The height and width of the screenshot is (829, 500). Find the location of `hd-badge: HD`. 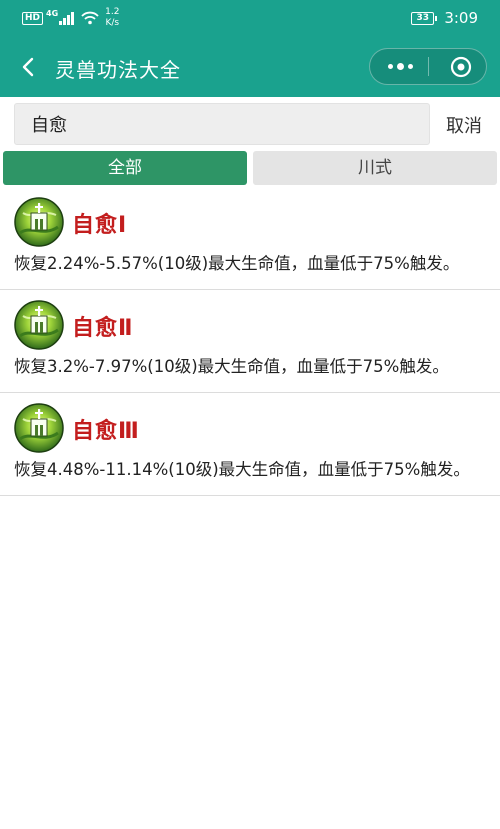

hd-badge: HD is located at coordinates (33, 18).